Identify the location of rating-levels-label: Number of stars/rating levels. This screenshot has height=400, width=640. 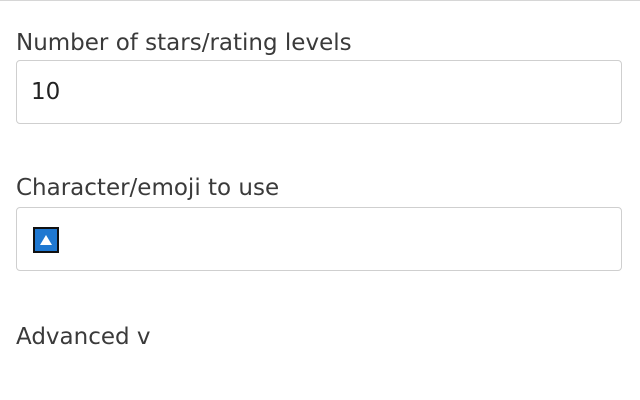
(184, 43).